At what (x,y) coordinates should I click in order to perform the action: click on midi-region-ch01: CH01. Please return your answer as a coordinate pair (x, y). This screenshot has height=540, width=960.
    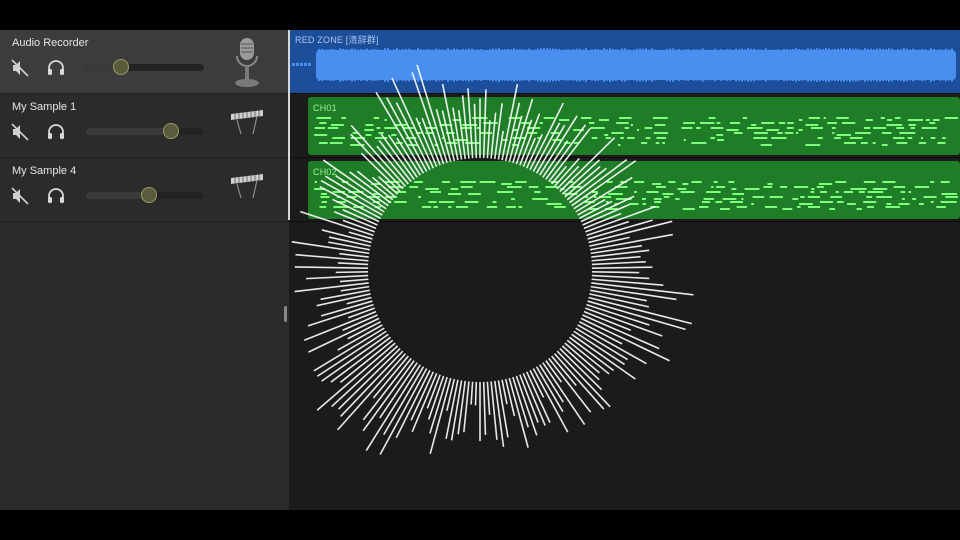
    Looking at the image, I should click on (634, 126).